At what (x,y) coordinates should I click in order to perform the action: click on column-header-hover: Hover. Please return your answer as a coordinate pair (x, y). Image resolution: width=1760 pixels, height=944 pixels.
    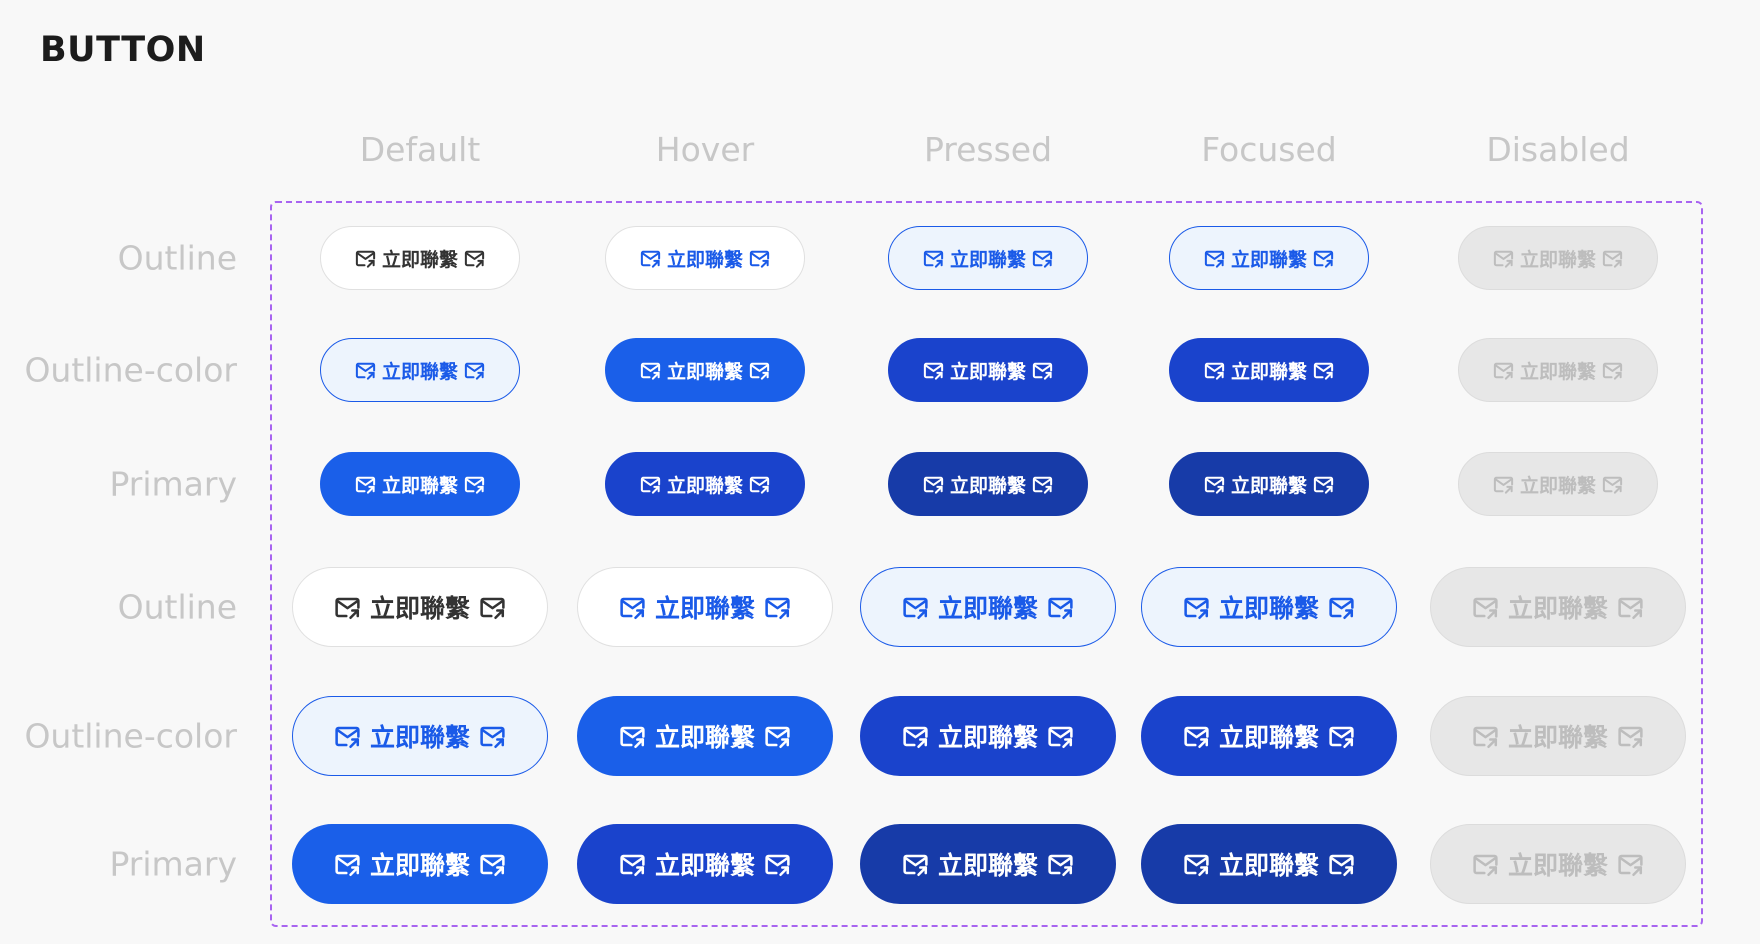
    Looking at the image, I should click on (705, 149).